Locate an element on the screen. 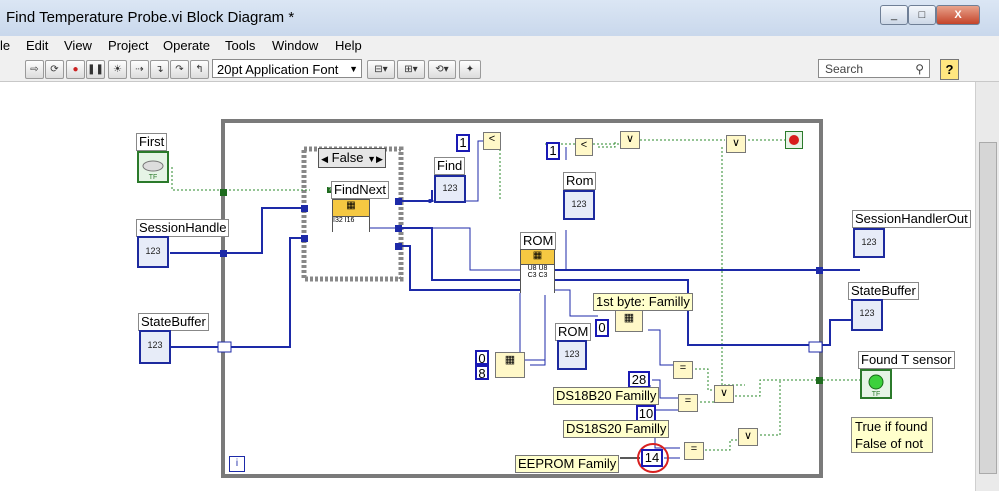  found-t-sensor-label: Found T sensor is located at coordinates (906, 360).